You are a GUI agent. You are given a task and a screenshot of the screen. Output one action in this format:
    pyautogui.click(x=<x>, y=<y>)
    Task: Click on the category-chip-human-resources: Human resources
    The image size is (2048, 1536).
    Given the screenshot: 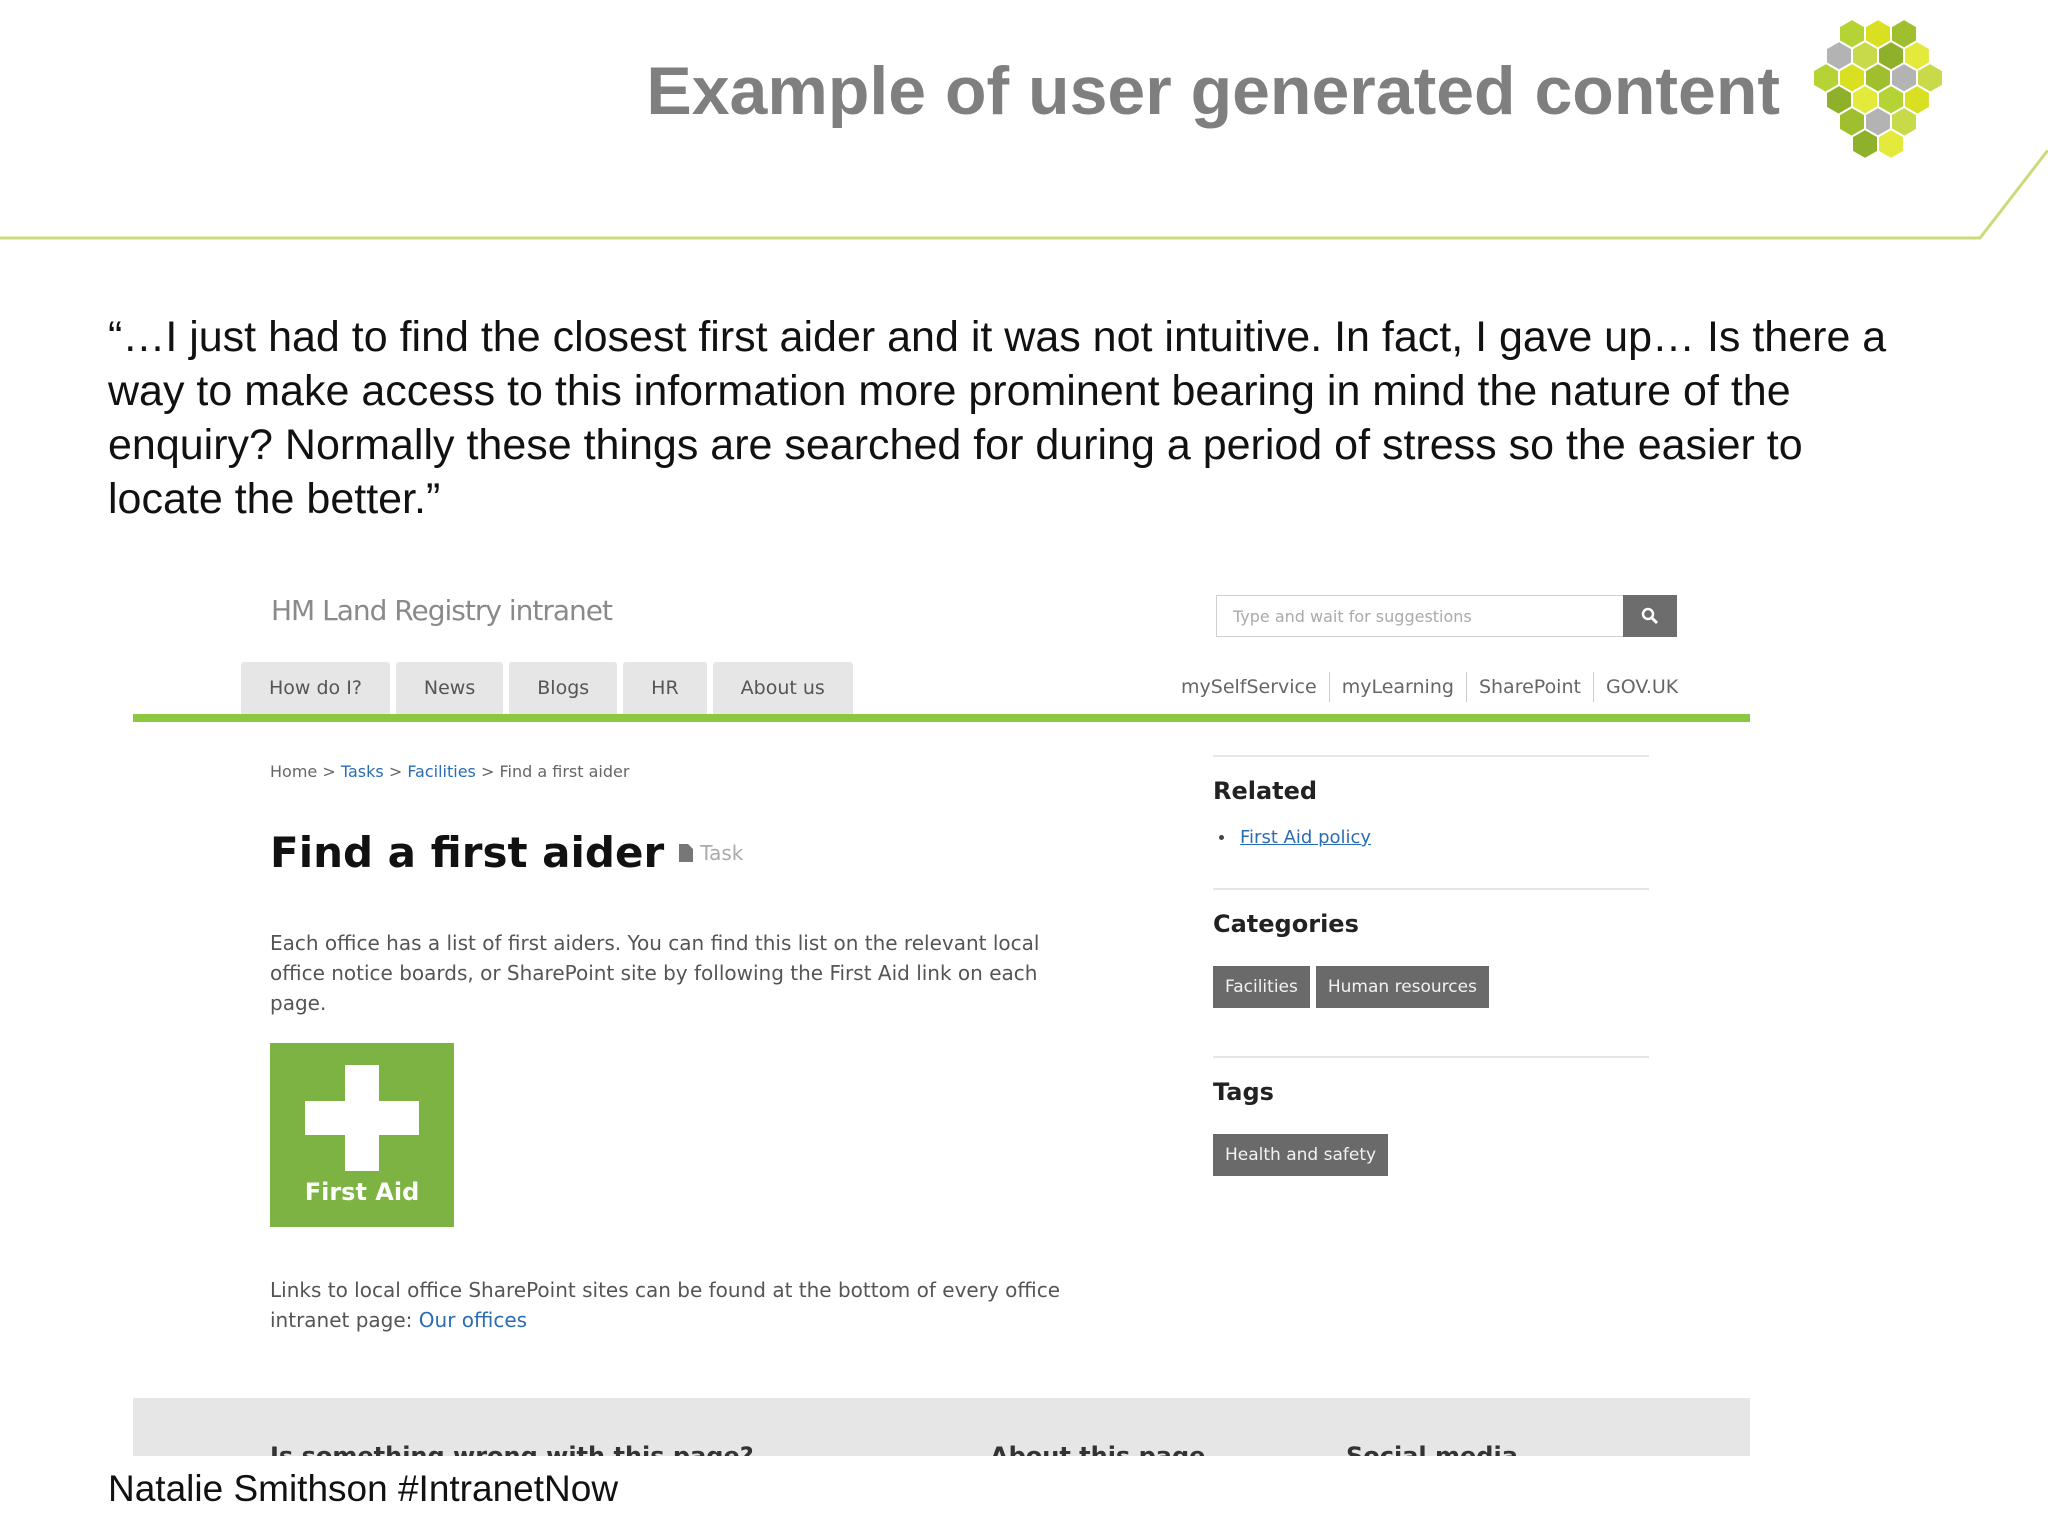 What is the action you would take?
    pyautogui.click(x=1402, y=987)
    